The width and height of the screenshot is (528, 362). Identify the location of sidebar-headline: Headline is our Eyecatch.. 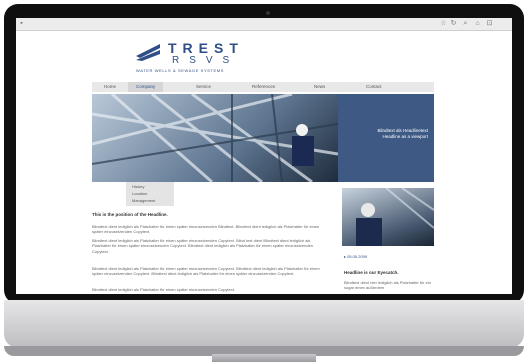
(371, 272).